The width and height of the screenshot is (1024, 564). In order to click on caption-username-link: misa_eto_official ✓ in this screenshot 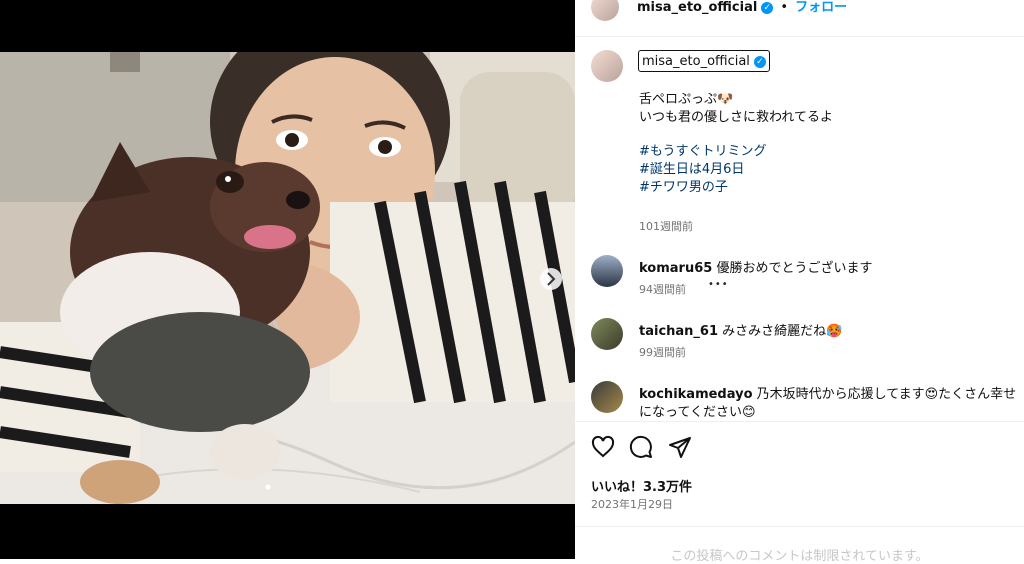, I will do `click(704, 61)`.